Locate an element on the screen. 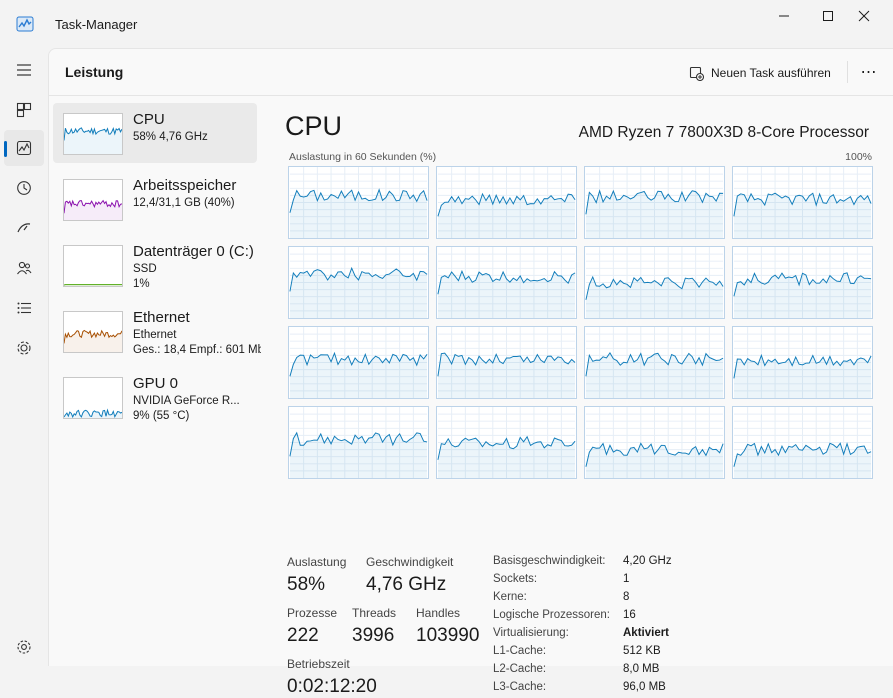 Image resolution: width=893 pixels, height=698 pixels. spec-key-sockets: Sockets: is located at coordinates (515, 579).